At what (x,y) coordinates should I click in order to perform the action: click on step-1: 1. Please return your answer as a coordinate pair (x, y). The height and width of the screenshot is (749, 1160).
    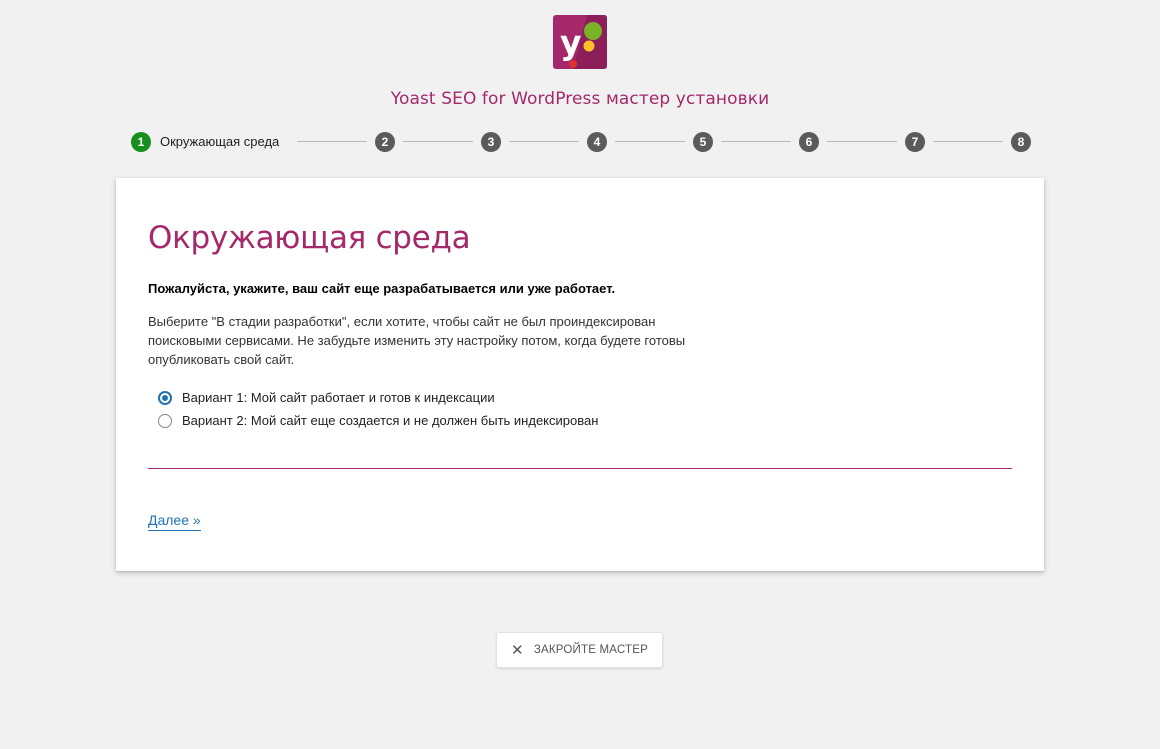
    Looking at the image, I should click on (141, 142).